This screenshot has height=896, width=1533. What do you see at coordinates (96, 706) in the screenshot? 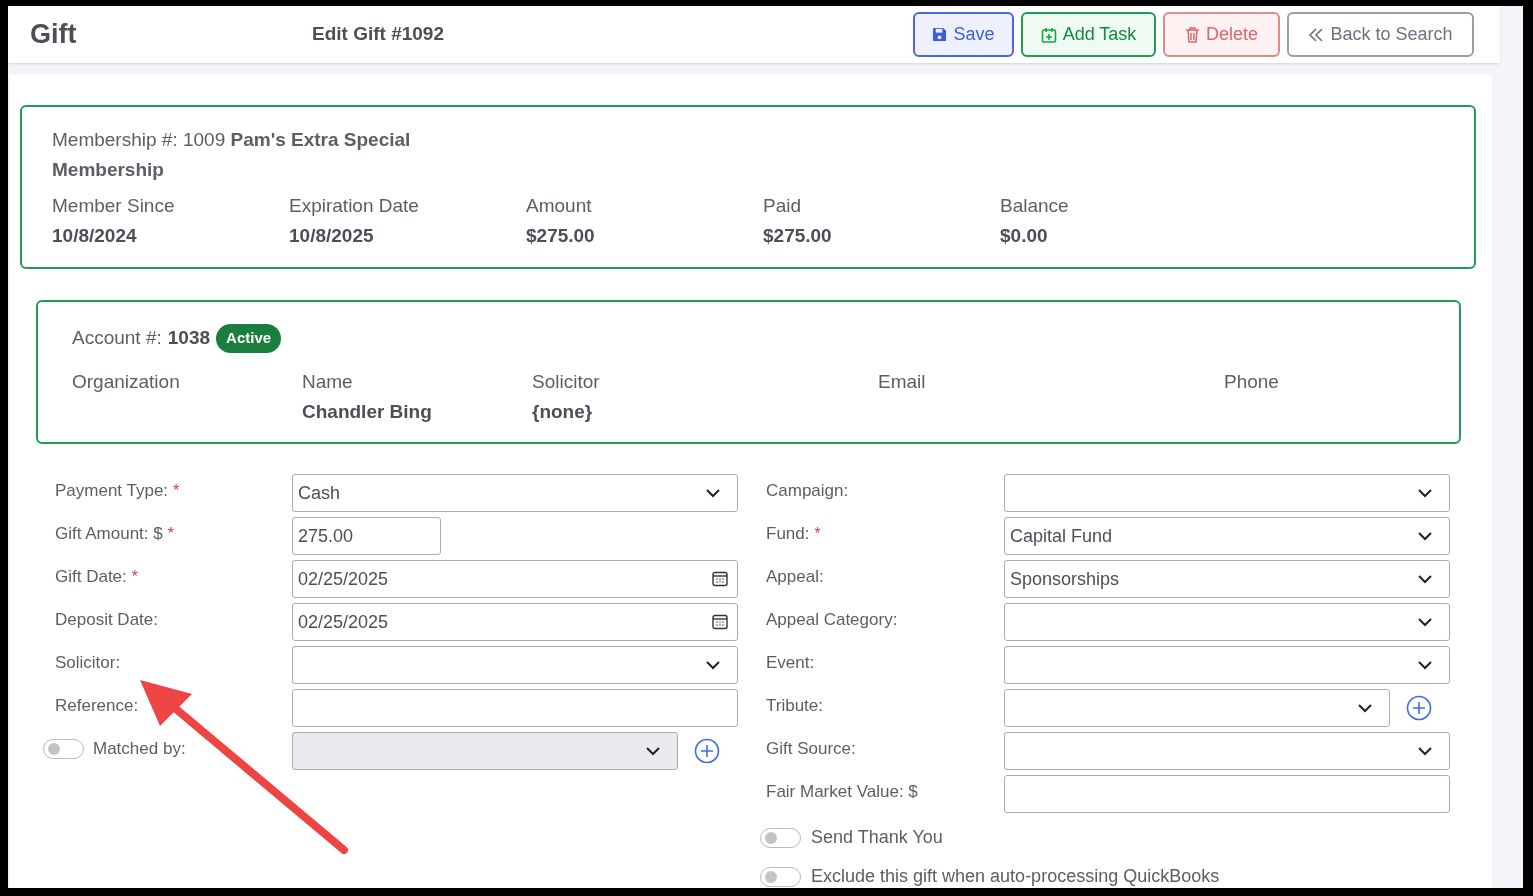
I see `field-label: Reference:` at bounding box center [96, 706].